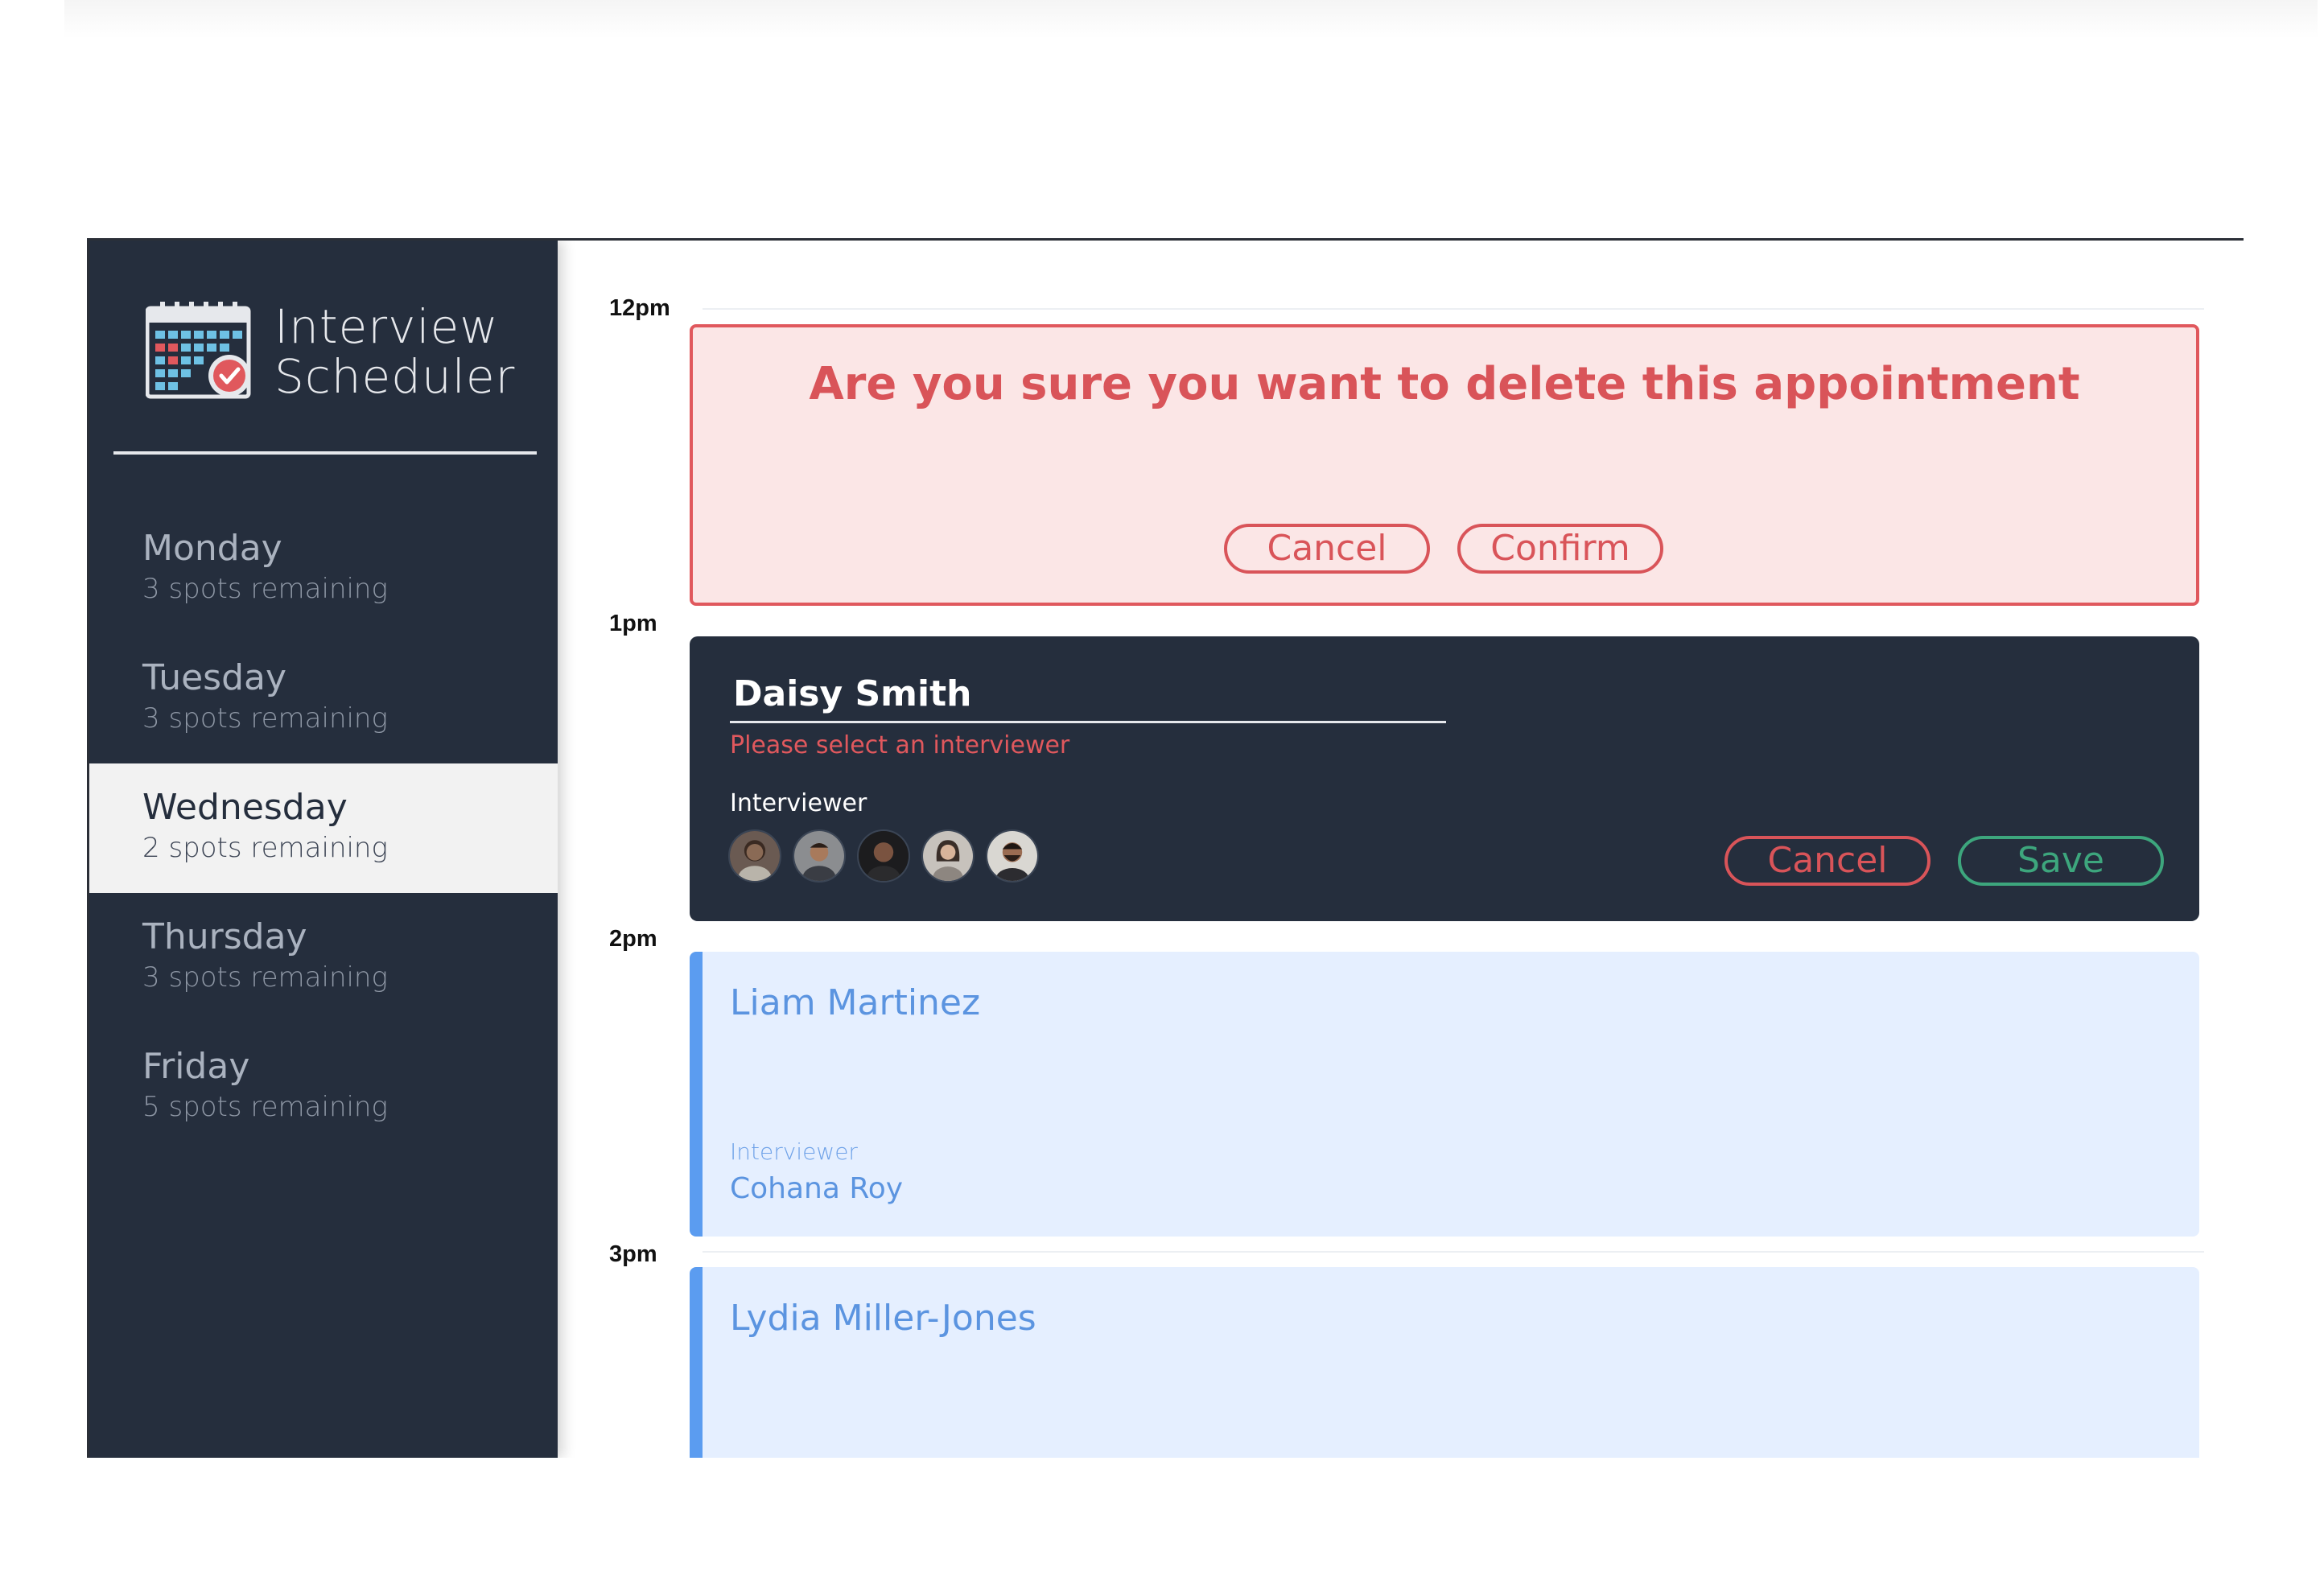 The image size is (2324, 1572). I want to click on appointment-student: Liam Martinez, so click(855, 1002).